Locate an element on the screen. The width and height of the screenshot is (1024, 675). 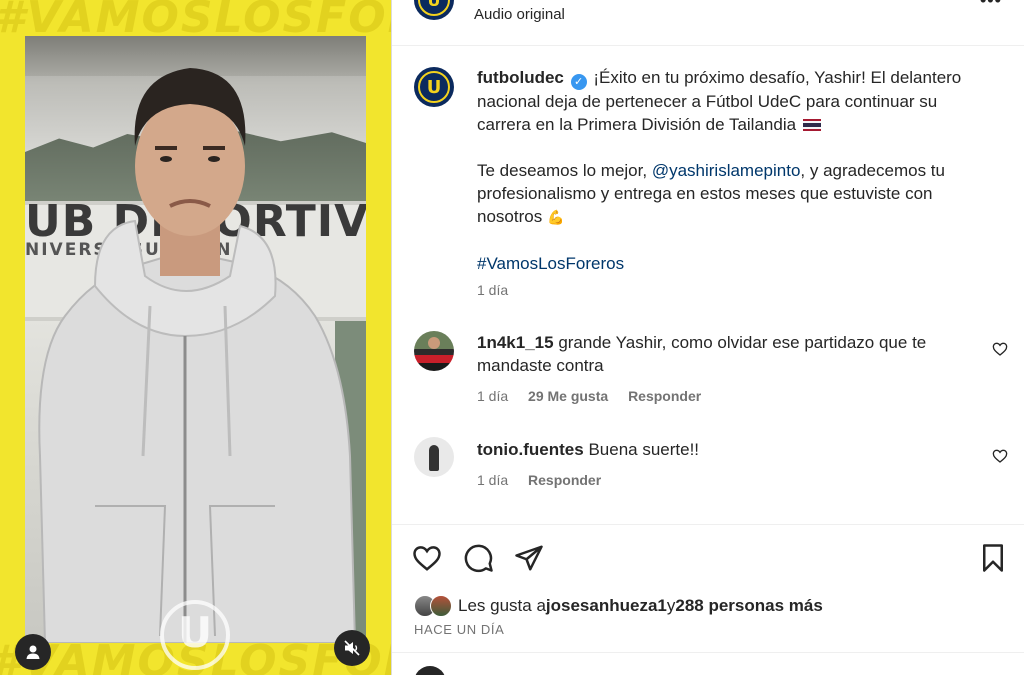
caption-paragraph-prefix: Te deseamos lo mejor, is located at coordinates (564, 170).